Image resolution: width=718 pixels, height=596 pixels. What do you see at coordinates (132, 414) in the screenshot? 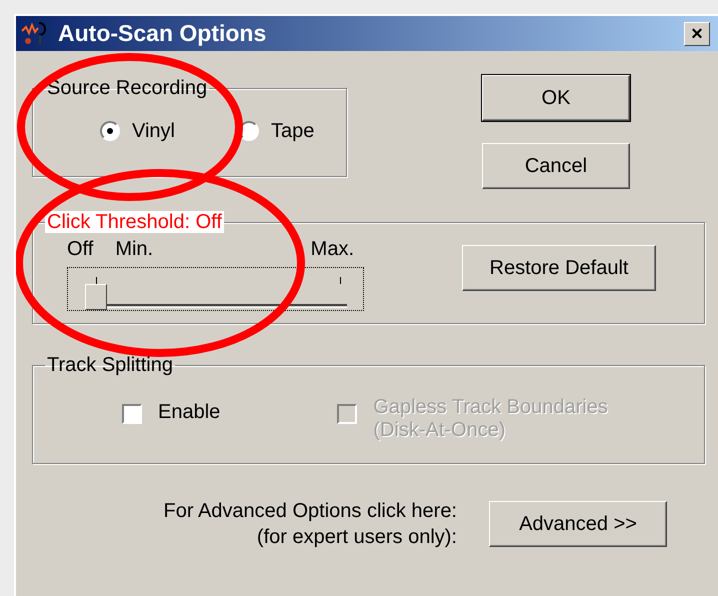
I see `checkbox` at bounding box center [132, 414].